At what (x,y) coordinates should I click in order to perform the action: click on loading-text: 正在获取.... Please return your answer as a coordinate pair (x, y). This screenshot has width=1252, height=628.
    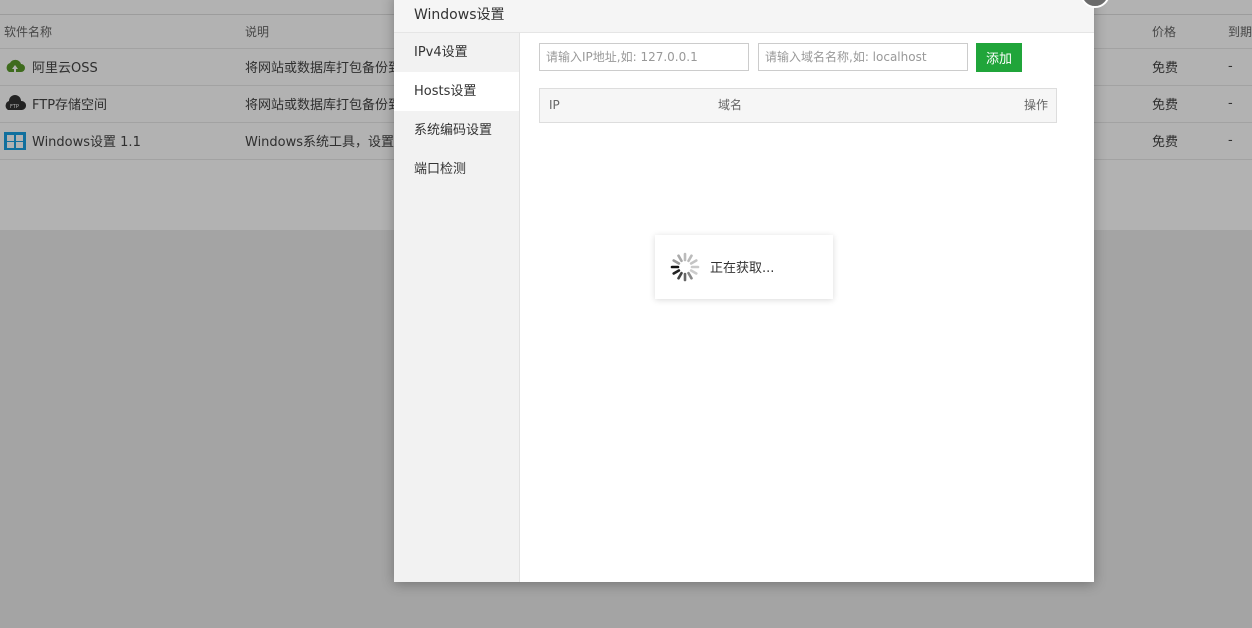
    Looking at the image, I should click on (742, 268).